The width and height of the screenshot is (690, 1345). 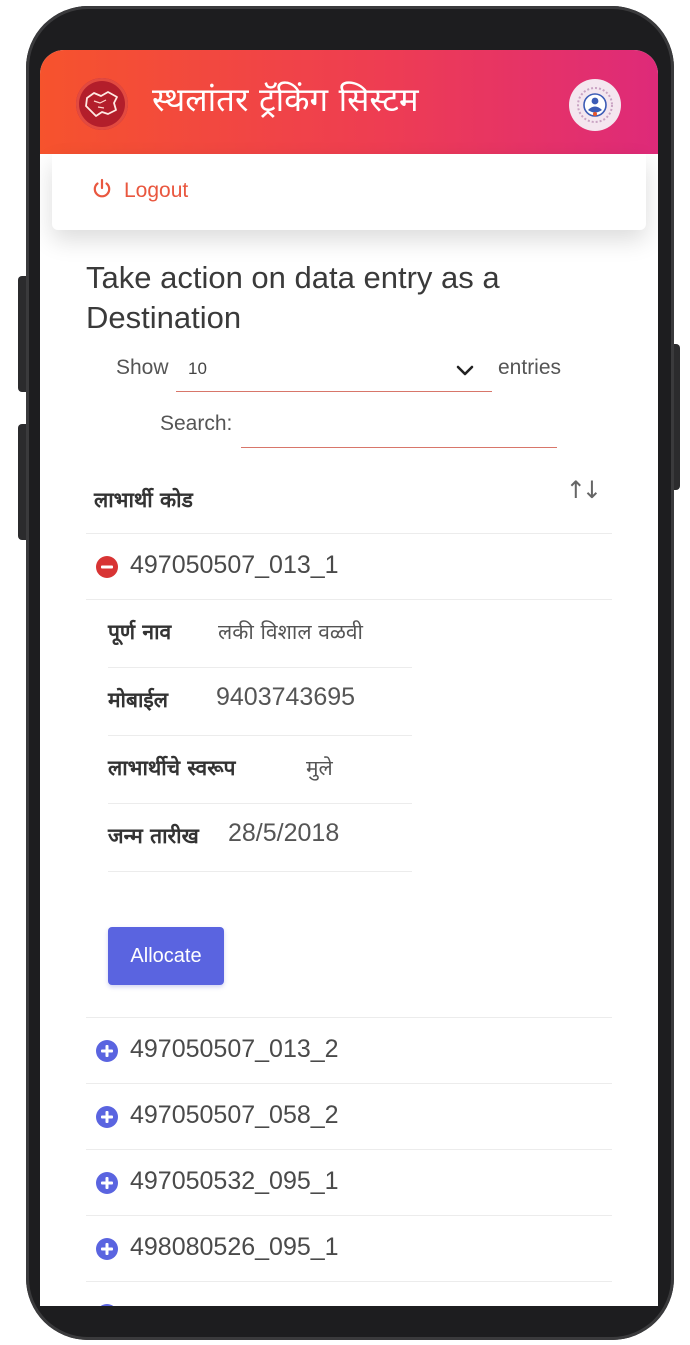 I want to click on column-header-beneficiary-code: लाभार्थी कोड ↑↓, so click(x=349, y=505).